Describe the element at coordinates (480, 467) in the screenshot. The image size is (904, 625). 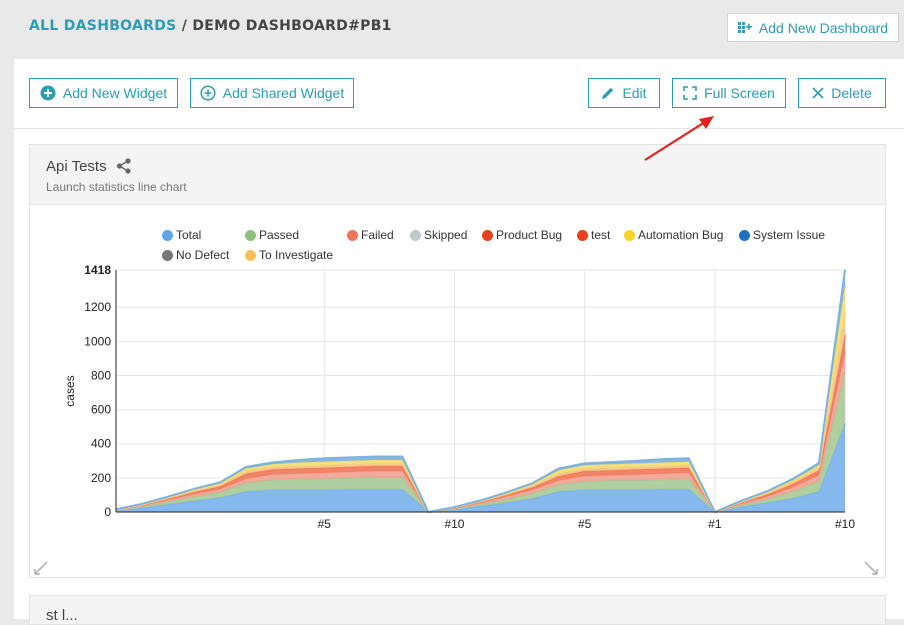
I see `series-area` at that location.